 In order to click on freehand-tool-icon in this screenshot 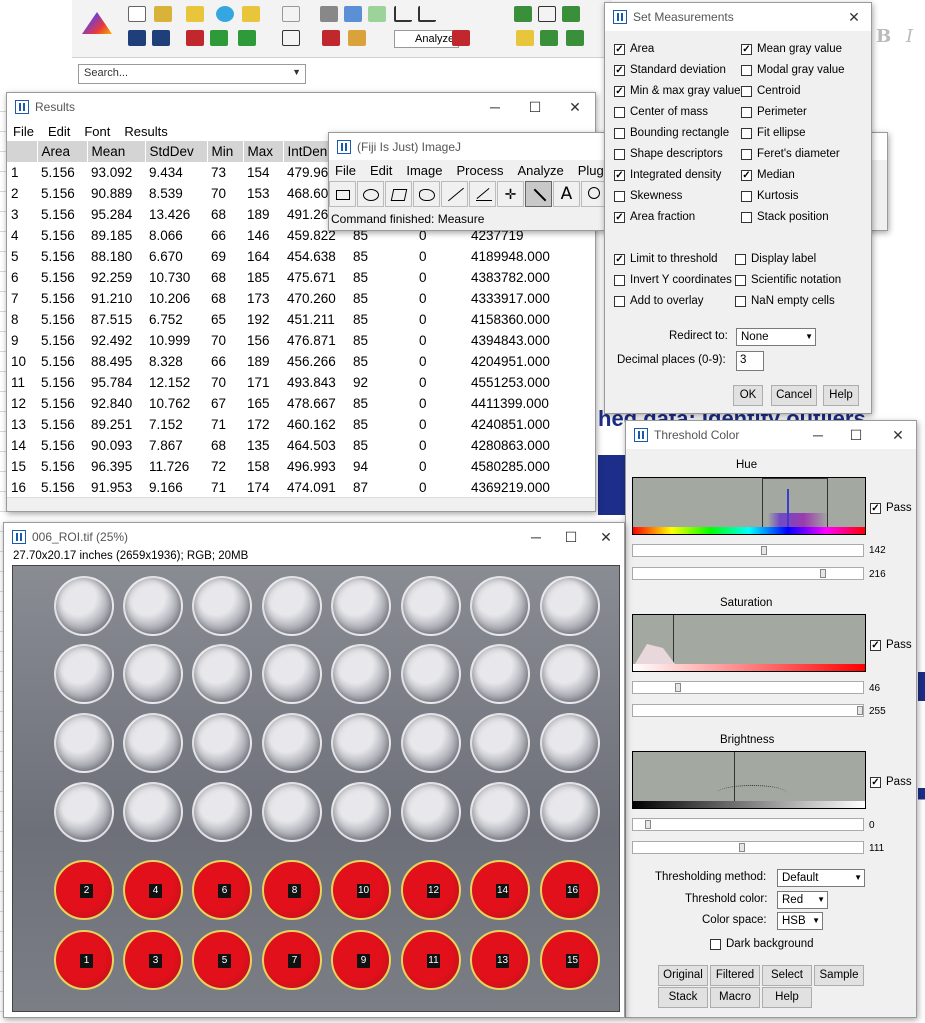, I will do `click(426, 194)`.